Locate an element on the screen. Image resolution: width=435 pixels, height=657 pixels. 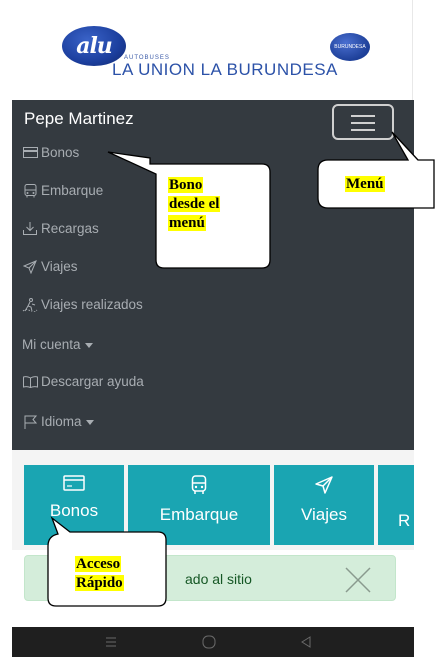
callout-menu-text: Menú is located at coordinates (365, 184).